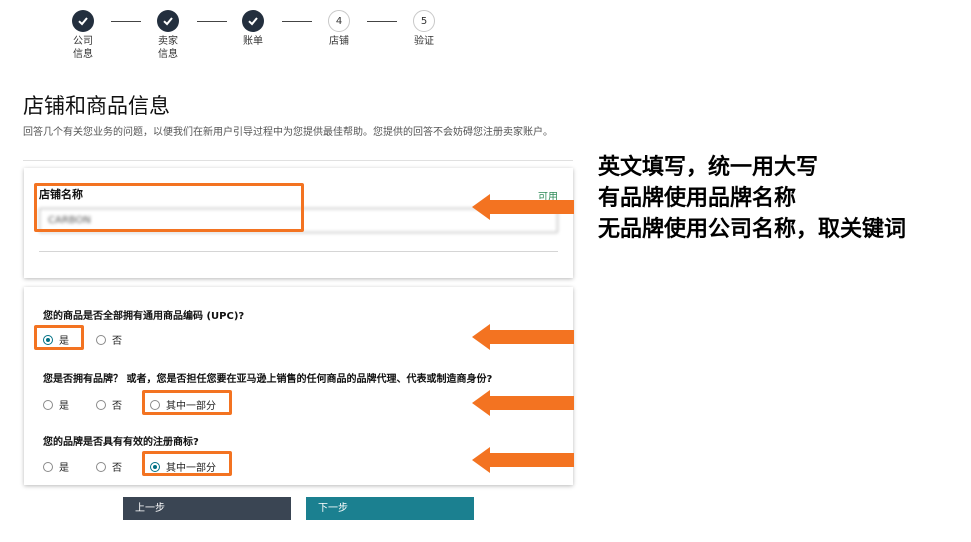 Image resolution: width=971 pixels, height=542 pixels. Describe the element at coordinates (207, 508) in the screenshot. I see `previous-button: 上一步` at that location.